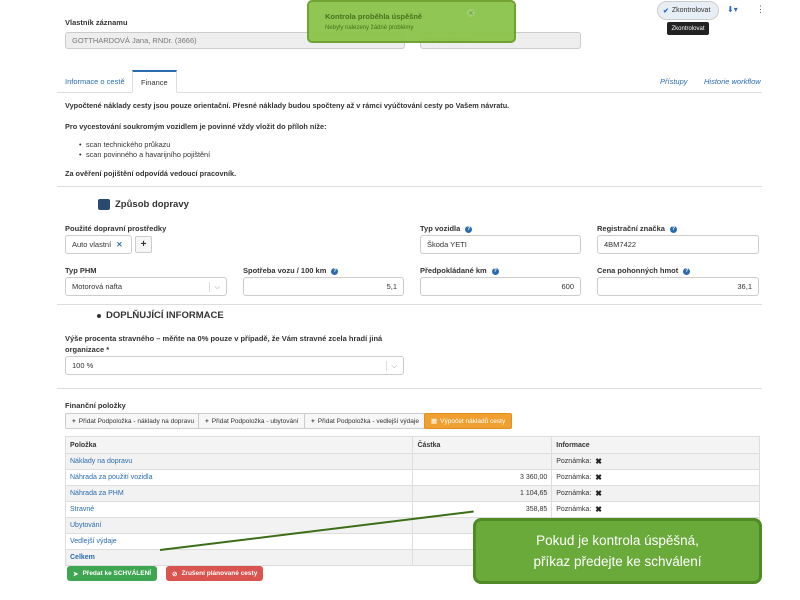 The height and width of the screenshot is (600, 800). Describe the element at coordinates (152, 204) in the screenshot. I see `transport-title-text: Způsob dopravy` at that location.